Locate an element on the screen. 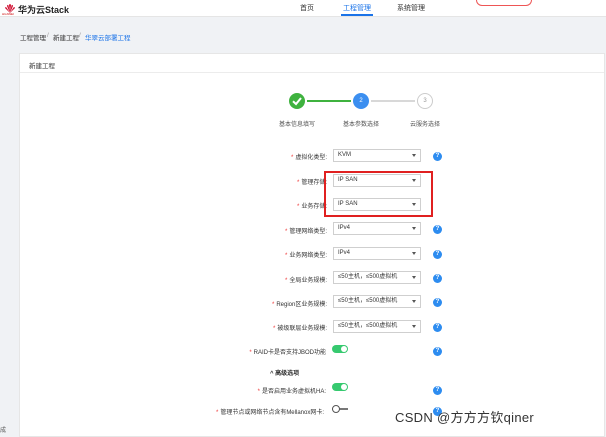 This screenshot has height=437, width=606. step-3-todo: 3 is located at coordinates (425, 101).